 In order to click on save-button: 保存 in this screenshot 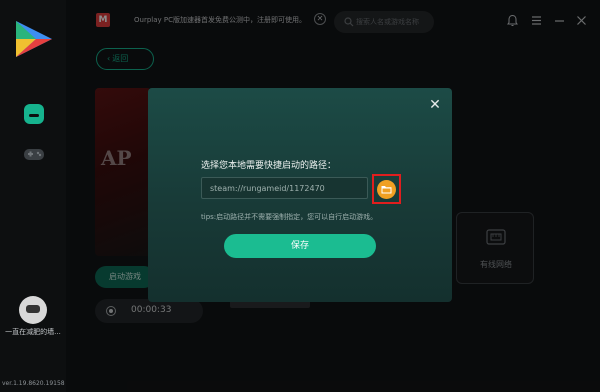, I will do `click(300, 246)`.